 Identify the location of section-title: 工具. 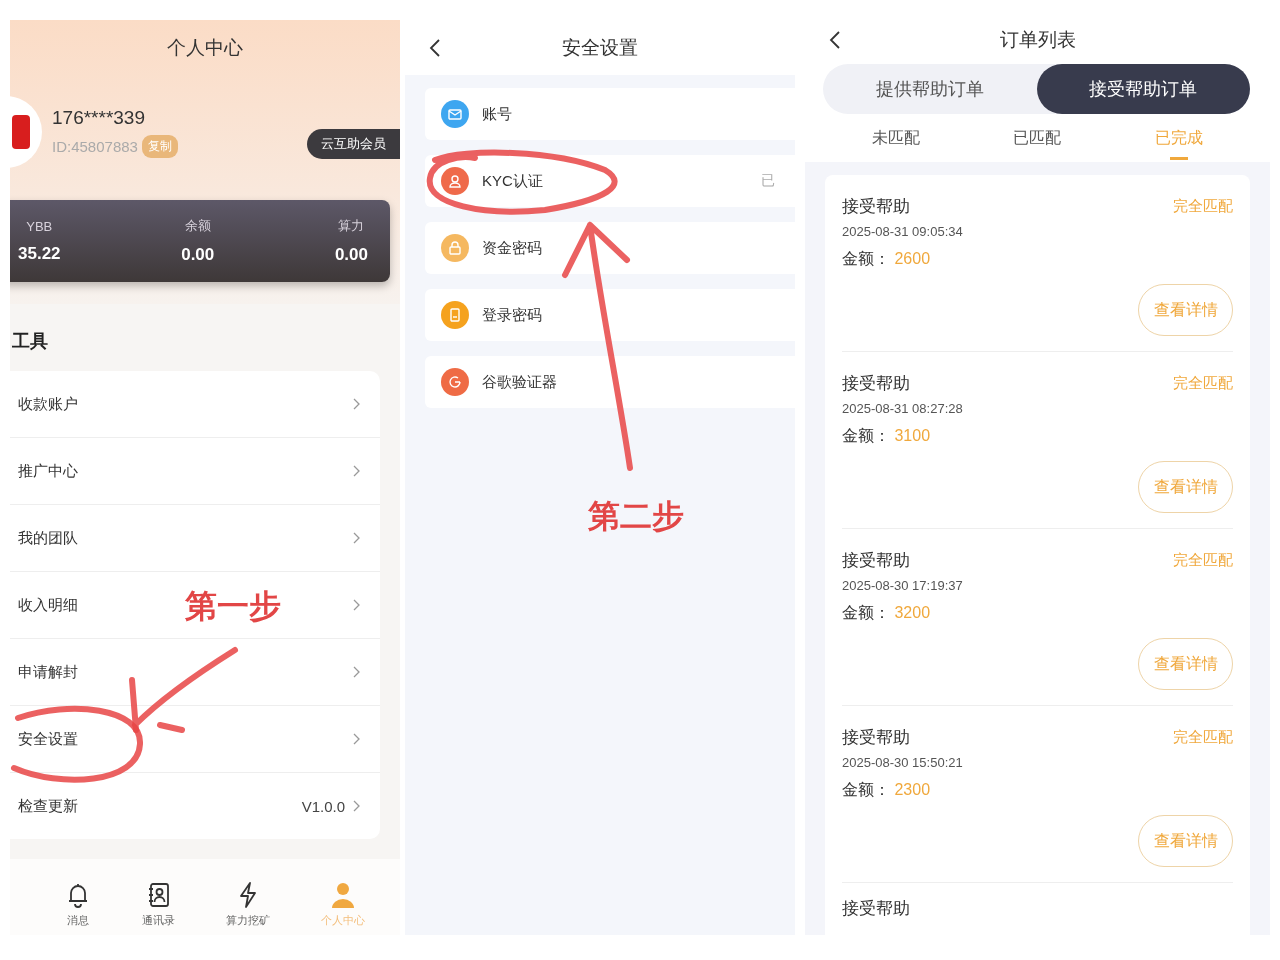
(30, 341).